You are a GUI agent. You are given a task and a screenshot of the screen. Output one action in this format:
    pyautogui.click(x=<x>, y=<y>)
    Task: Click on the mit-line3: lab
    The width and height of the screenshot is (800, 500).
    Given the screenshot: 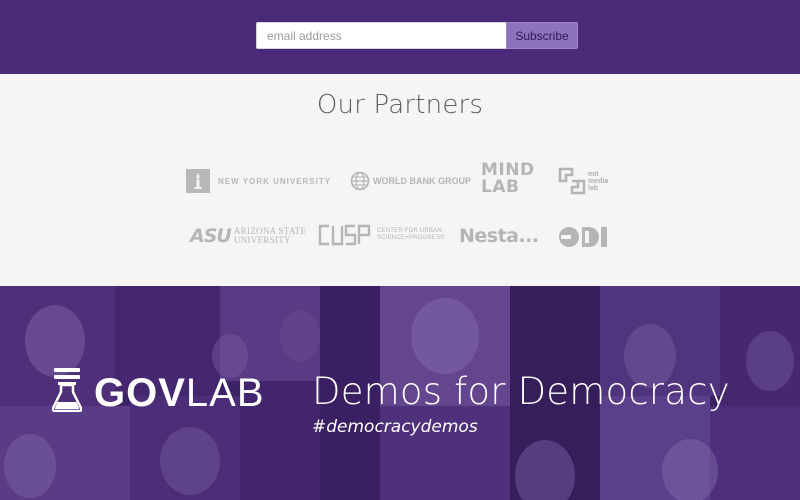 What is the action you would take?
    pyautogui.click(x=593, y=188)
    